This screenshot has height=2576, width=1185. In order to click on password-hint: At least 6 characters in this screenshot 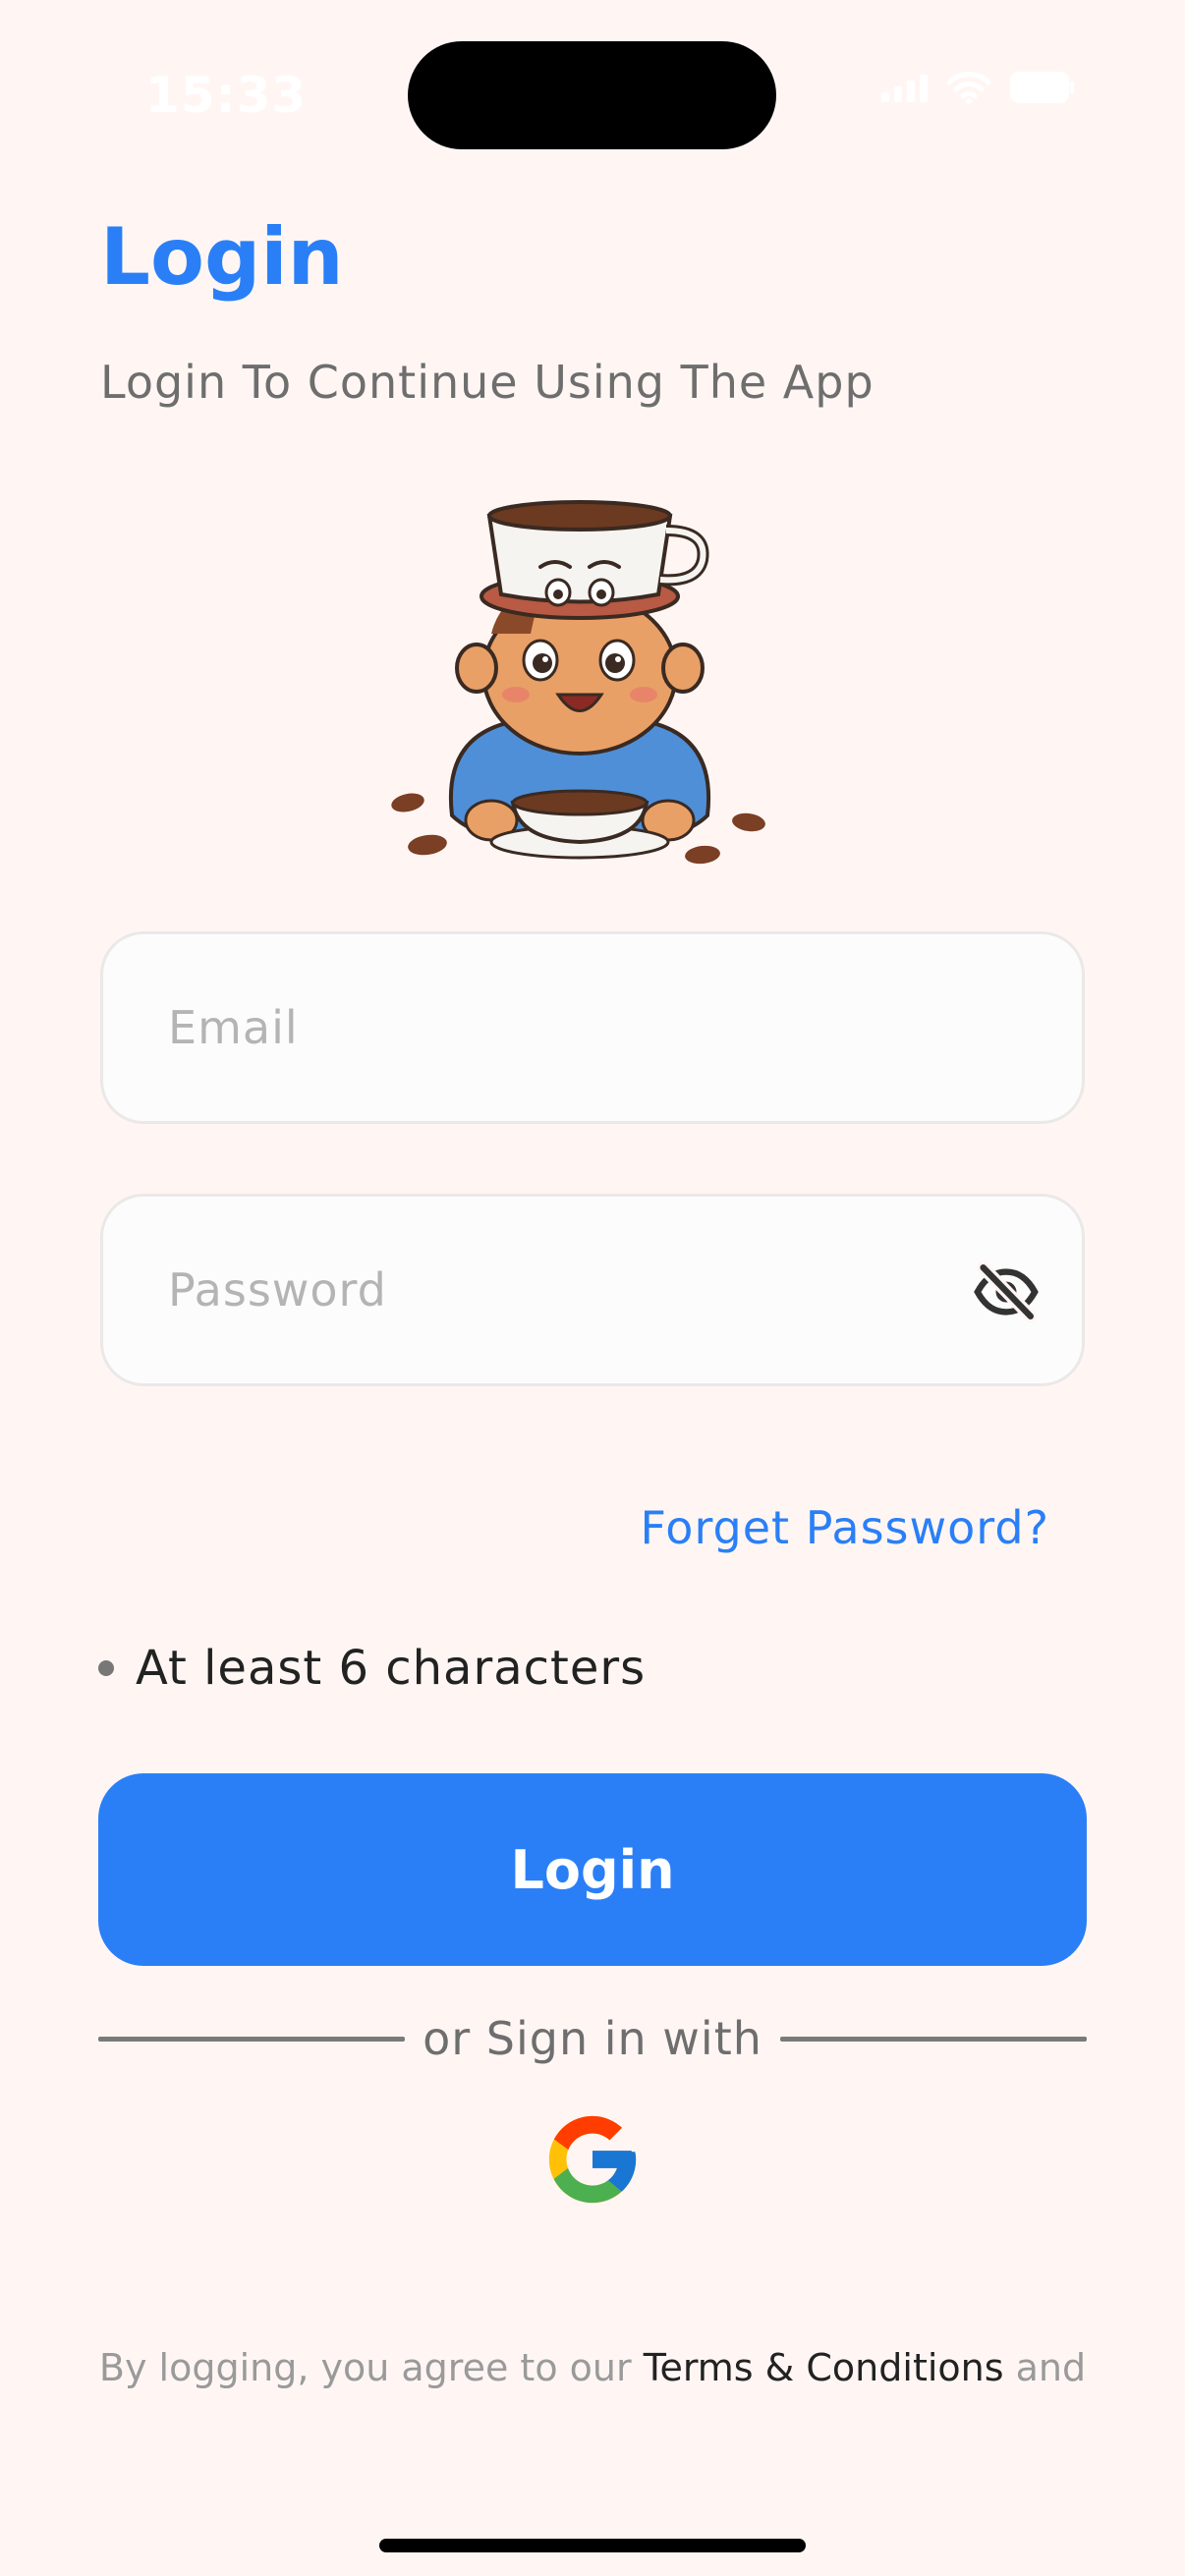, I will do `click(372, 1668)`.